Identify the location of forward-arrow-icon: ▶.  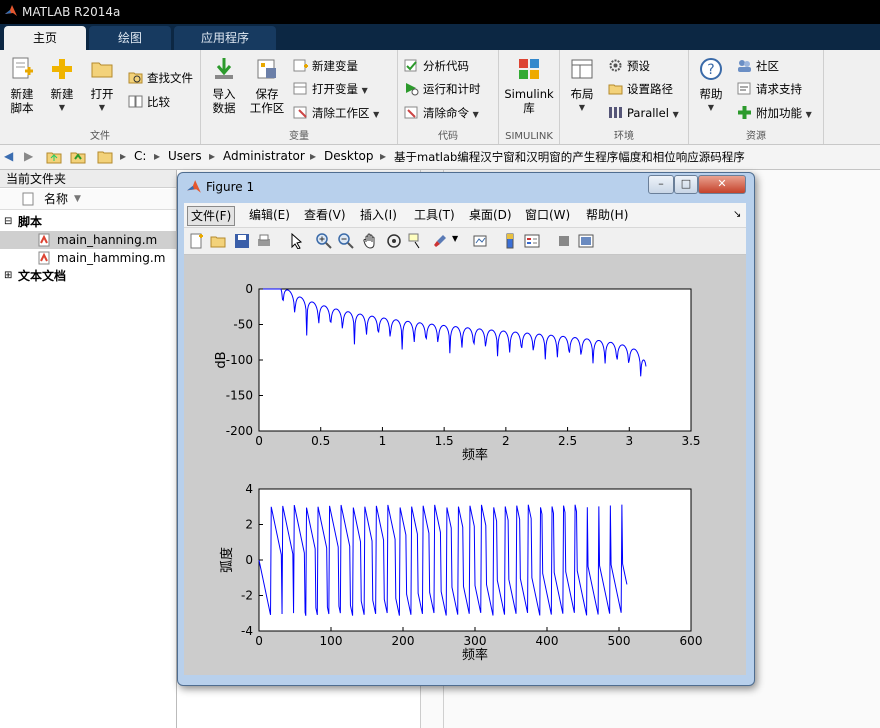
(28, 157).